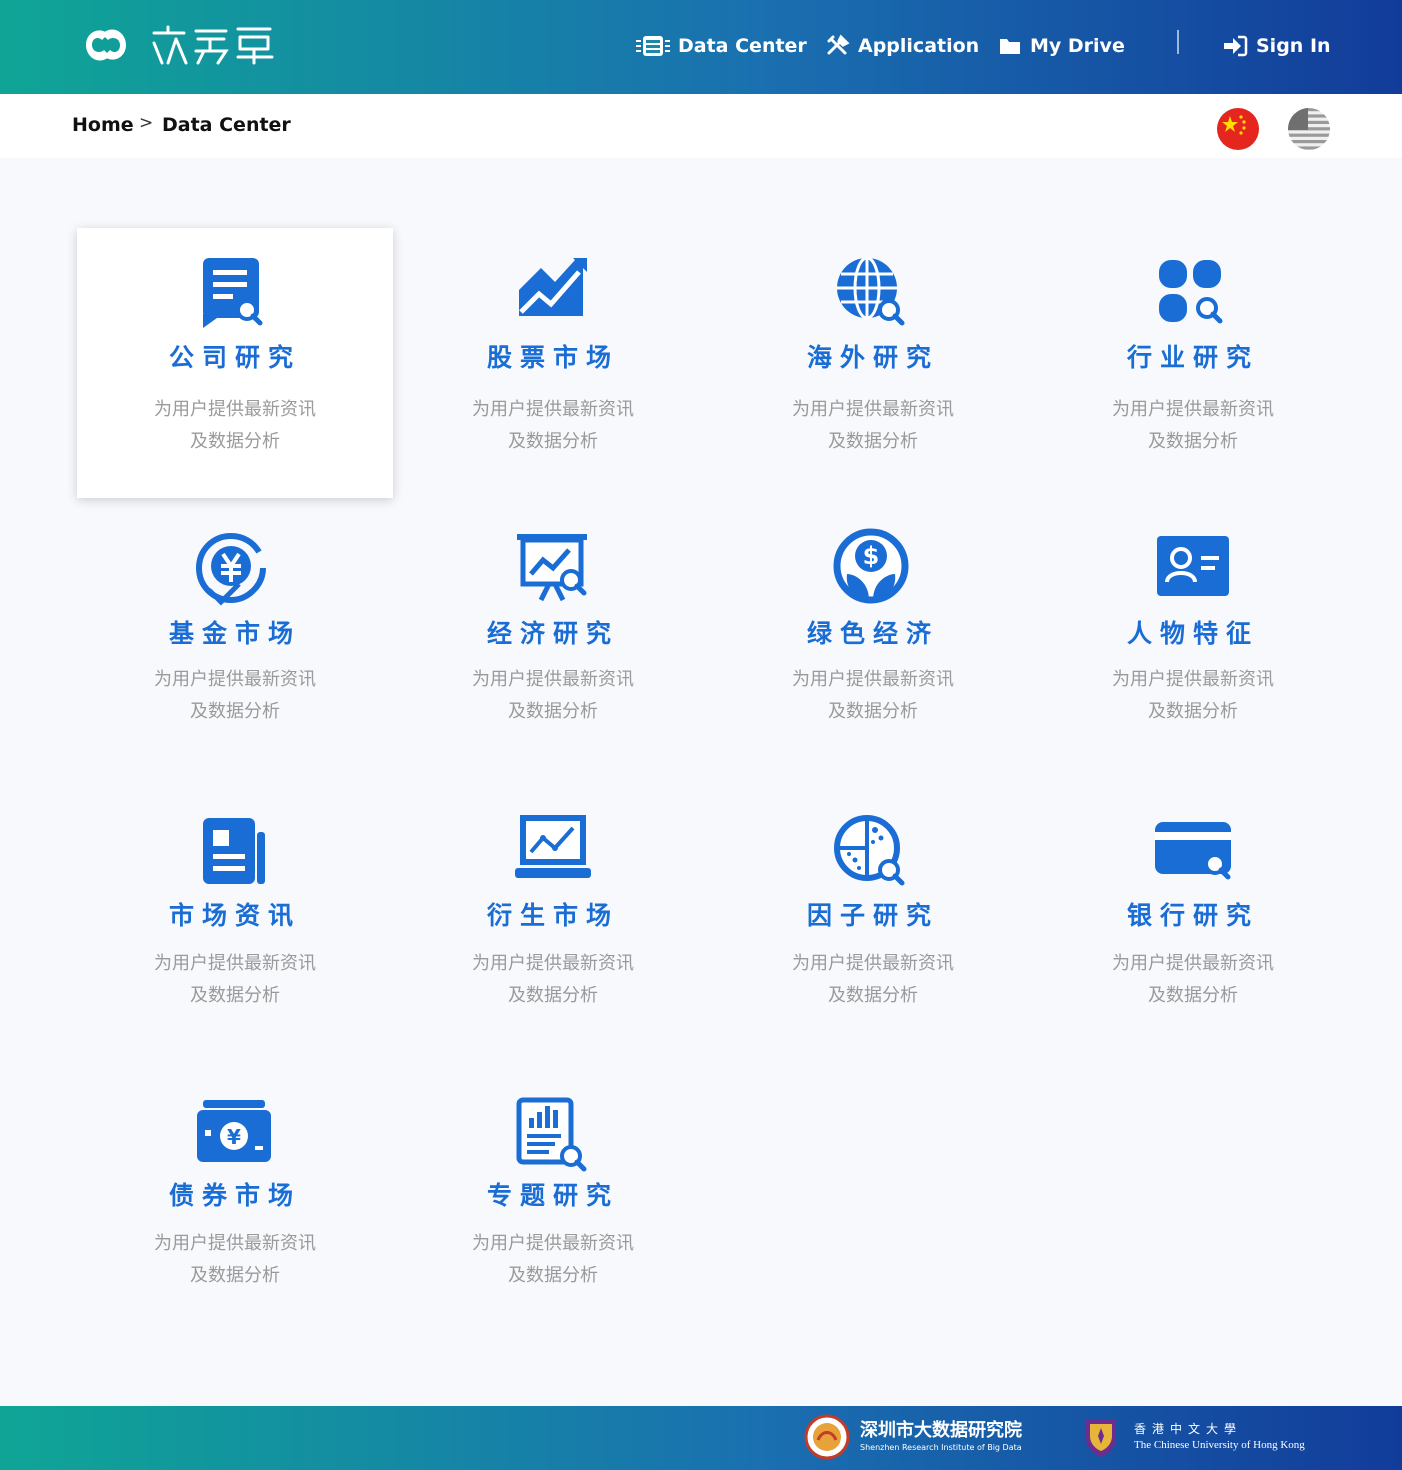 This screenshot has width=1402, height=1470. I want to click on top-header: Data Center Application My Drive Sign In, so click(701, 47).